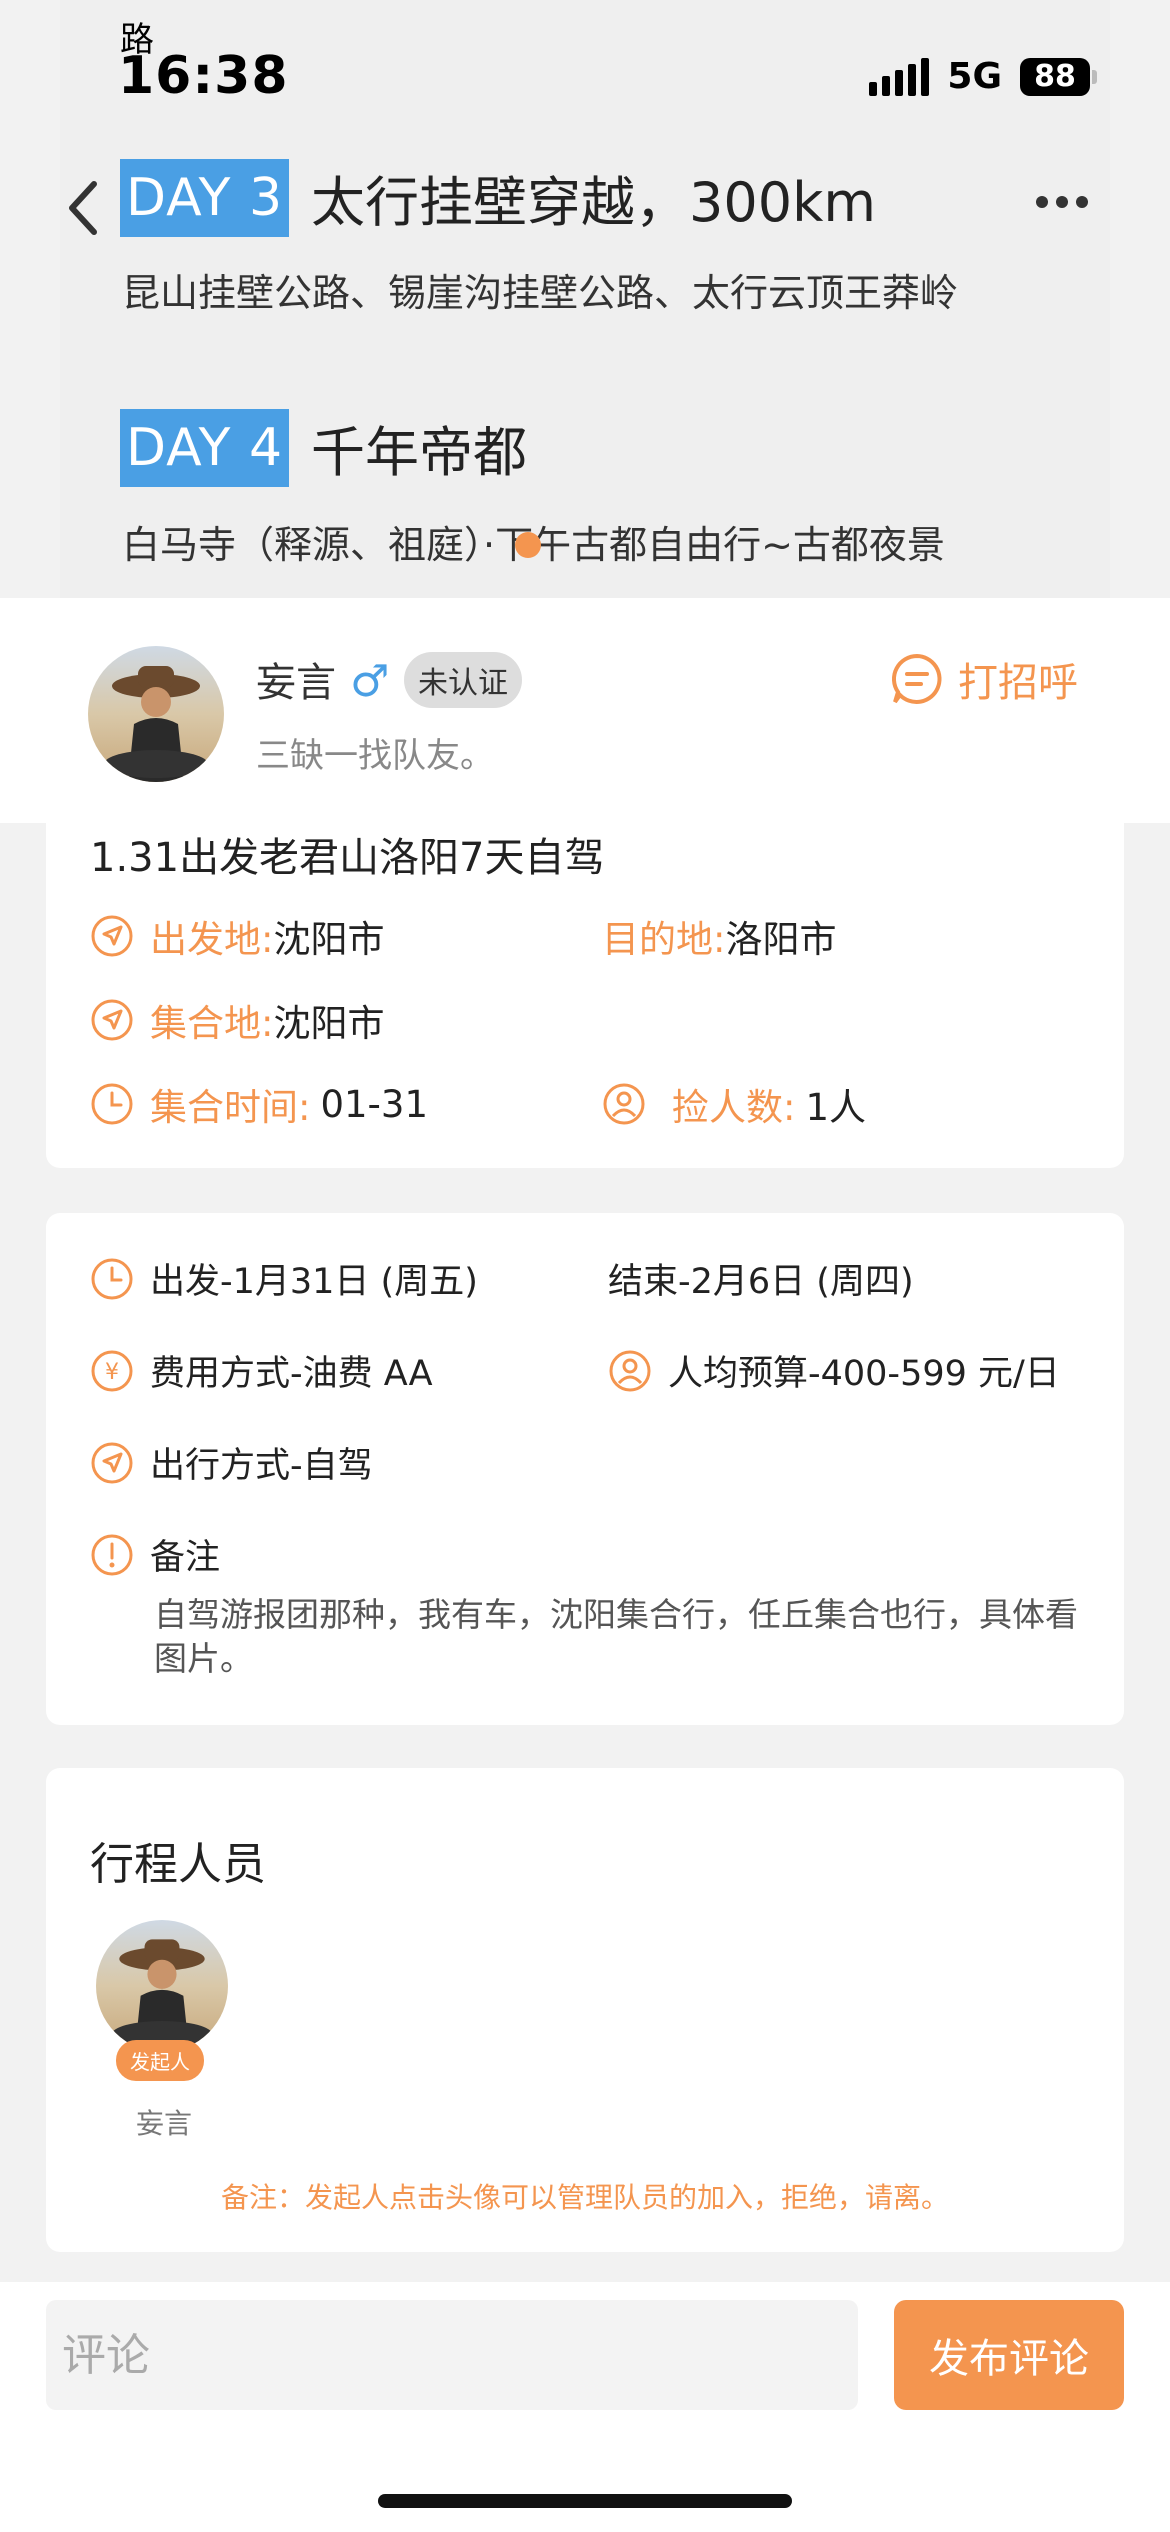 This screenshot has height=2532, width=1170. What do you see at coordinates (329, 939) in the screenshot?
I see `departure-value: 沈阳市` at bounding box center [329, 939].